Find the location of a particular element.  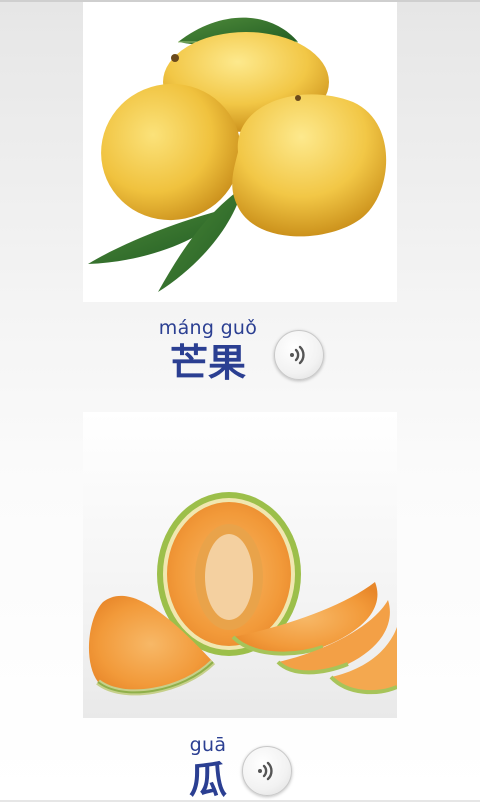

word-text-mango: máng guǒ 芒果 is located at coordinates (208, 350).